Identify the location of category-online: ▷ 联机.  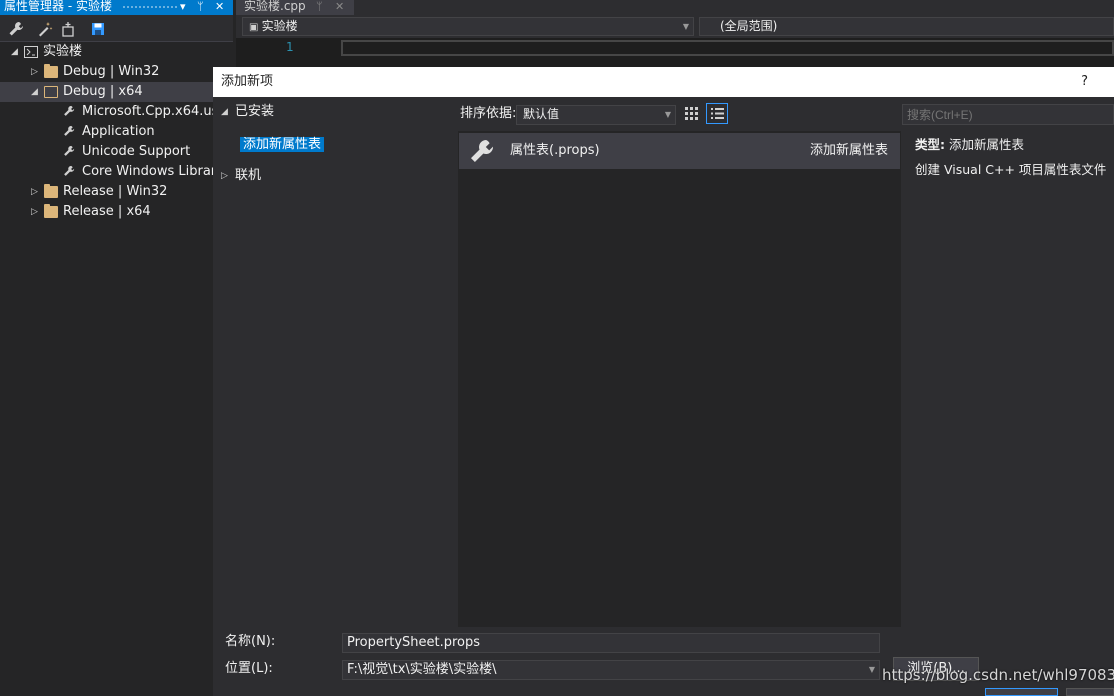
(241, 176).